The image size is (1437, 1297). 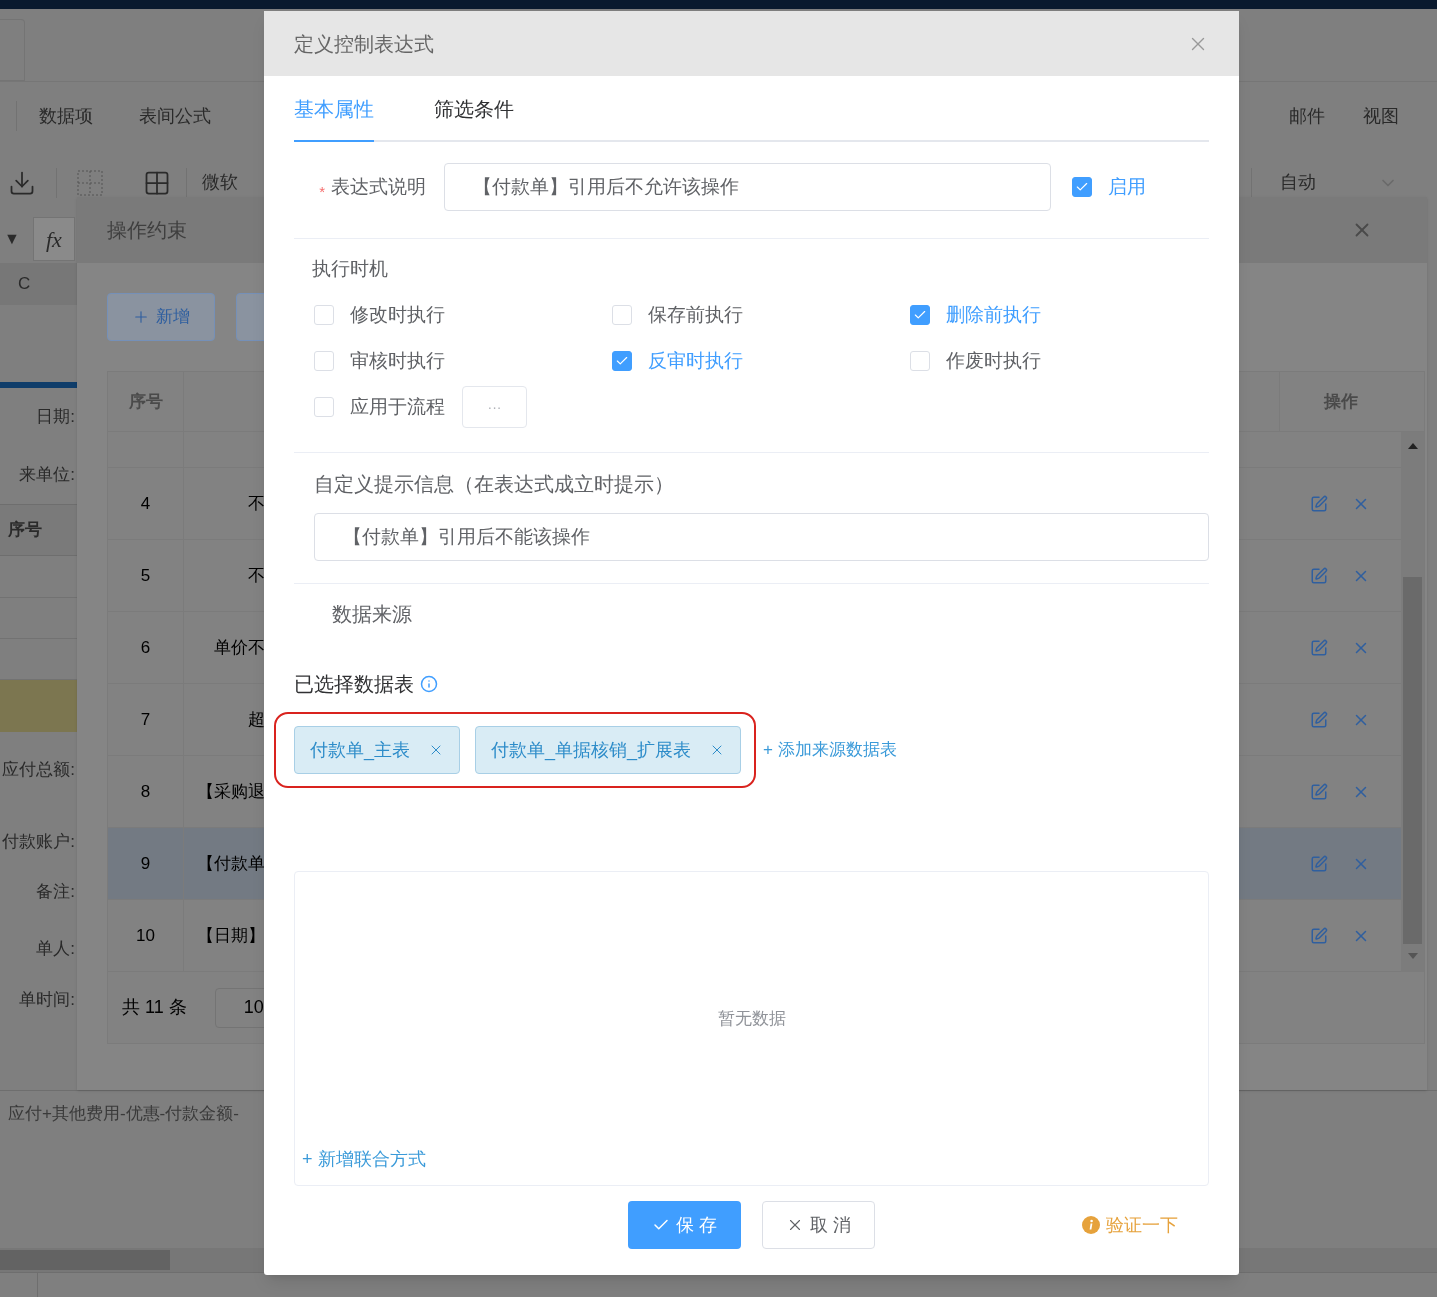 I want to click on plus-icon, so click(x=141, y=317).